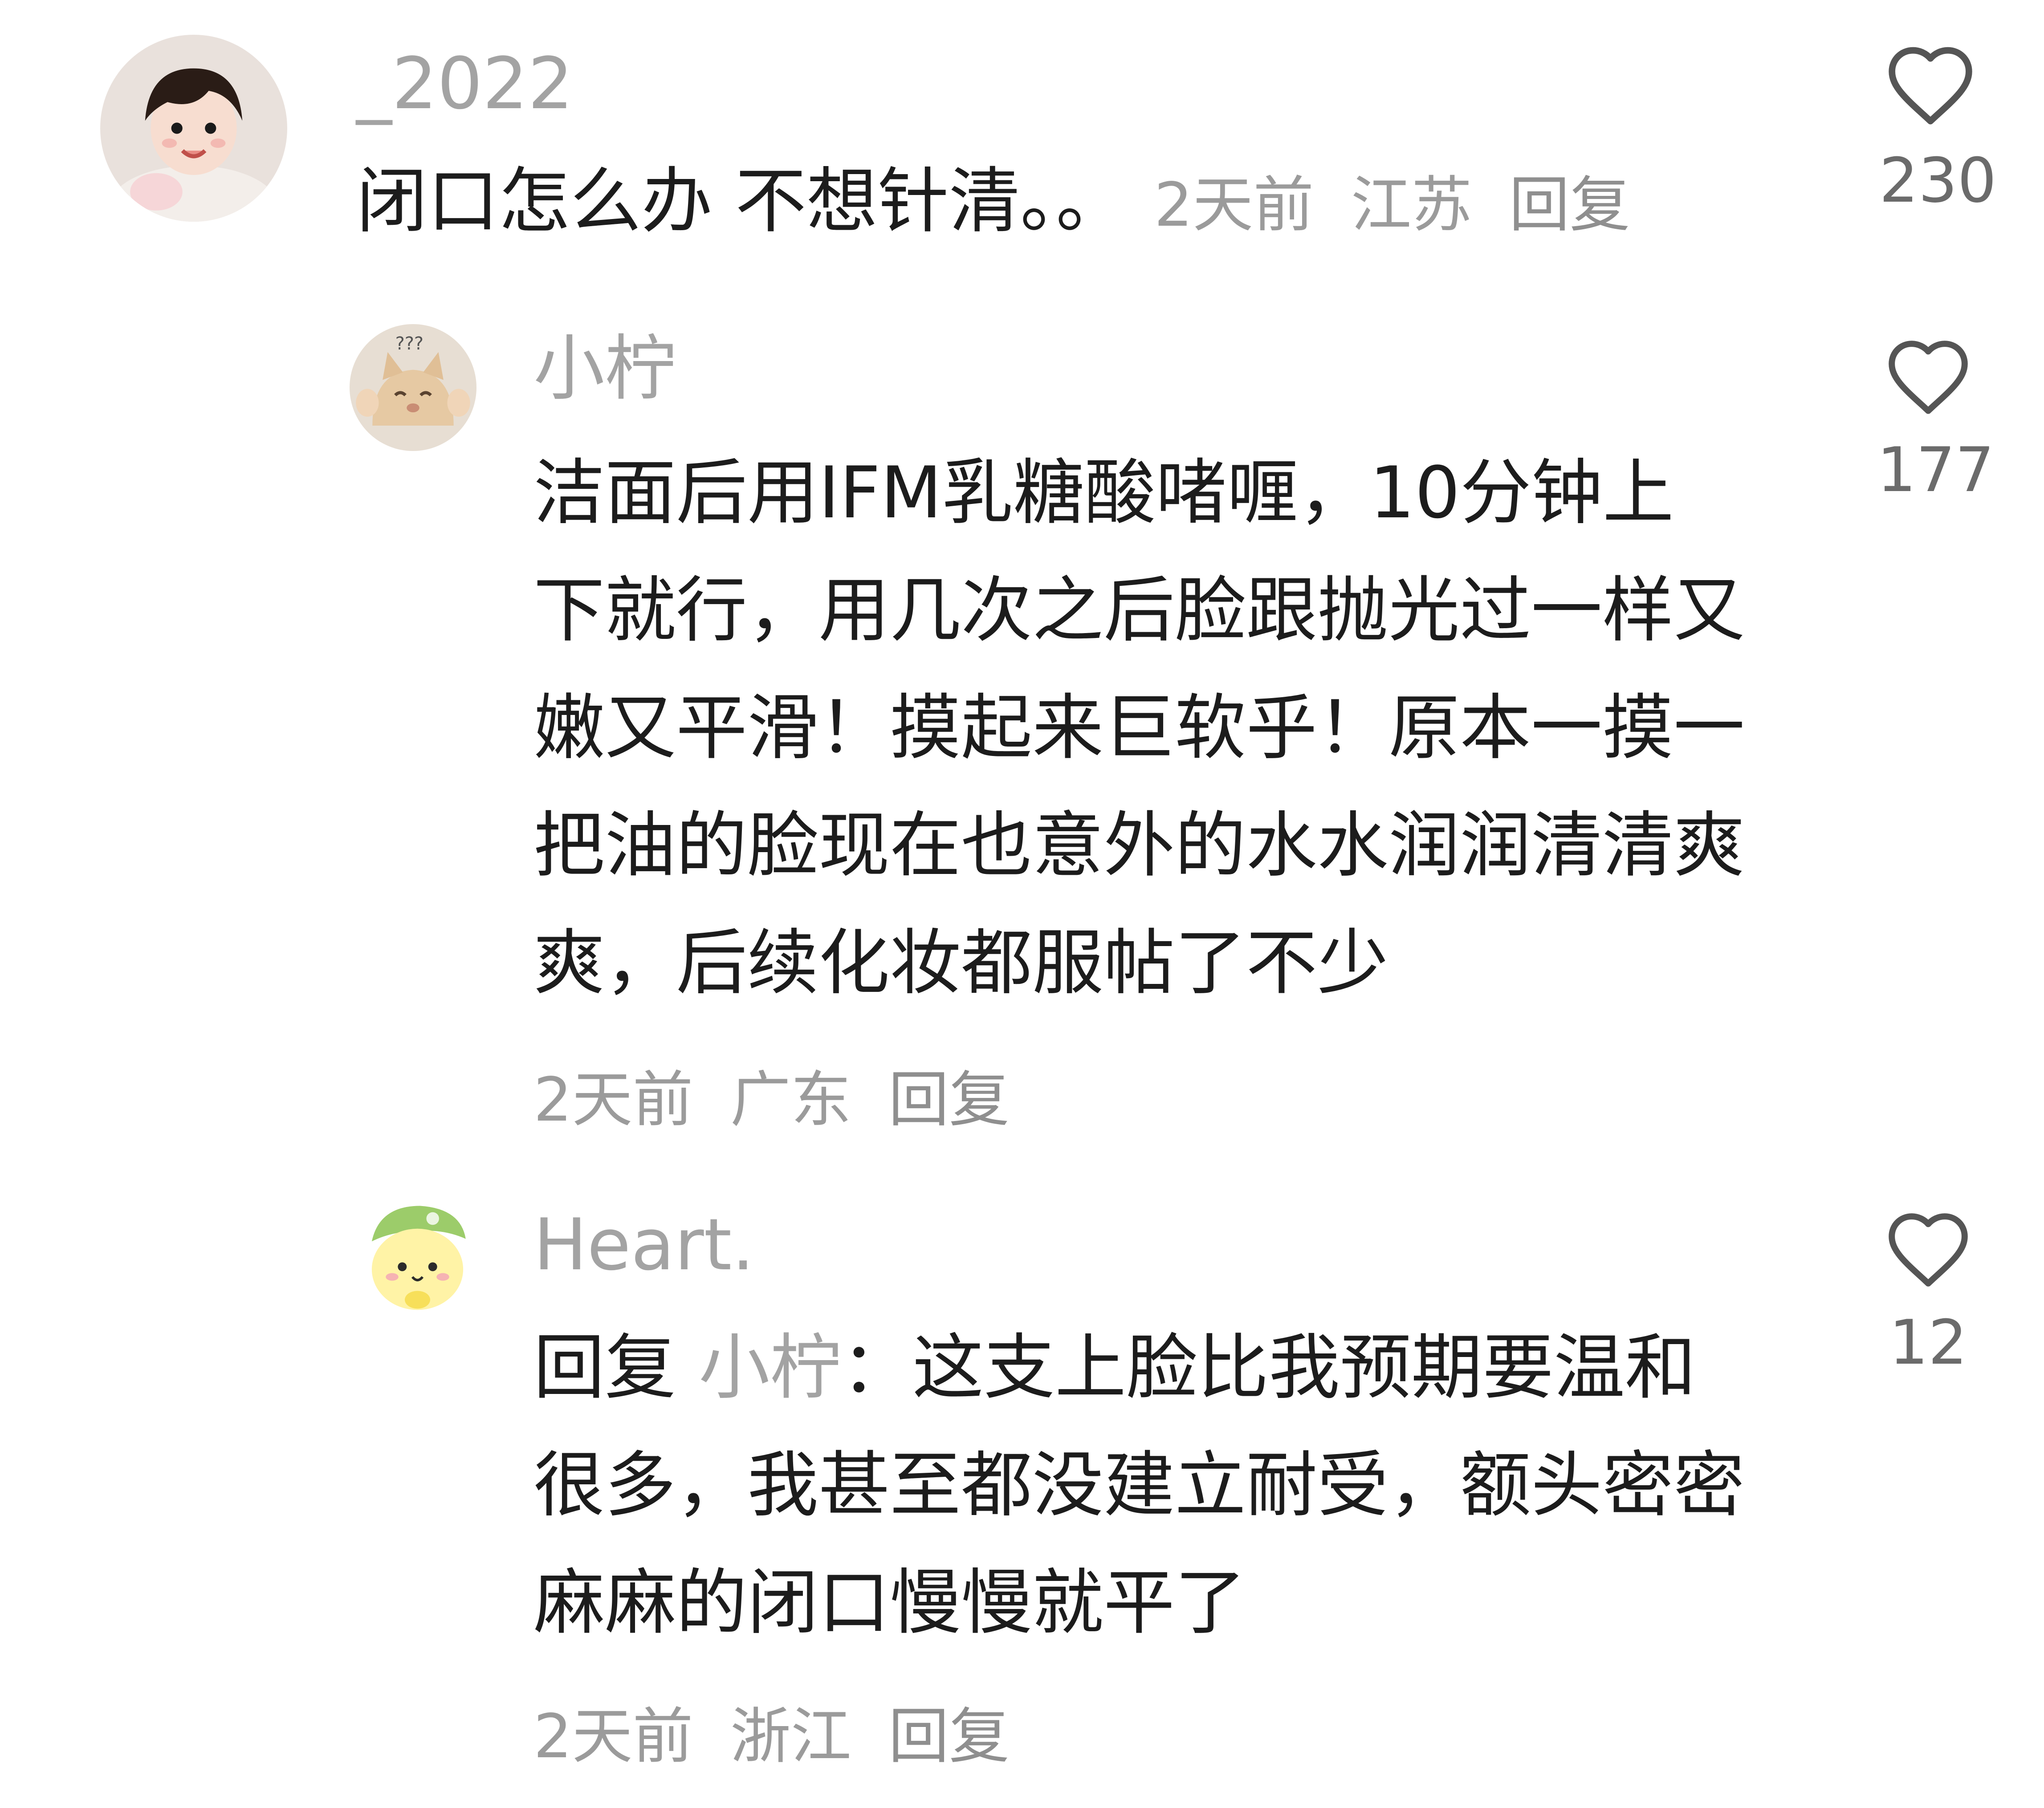  I want to click on like-button: 230, so click(1938, 129).